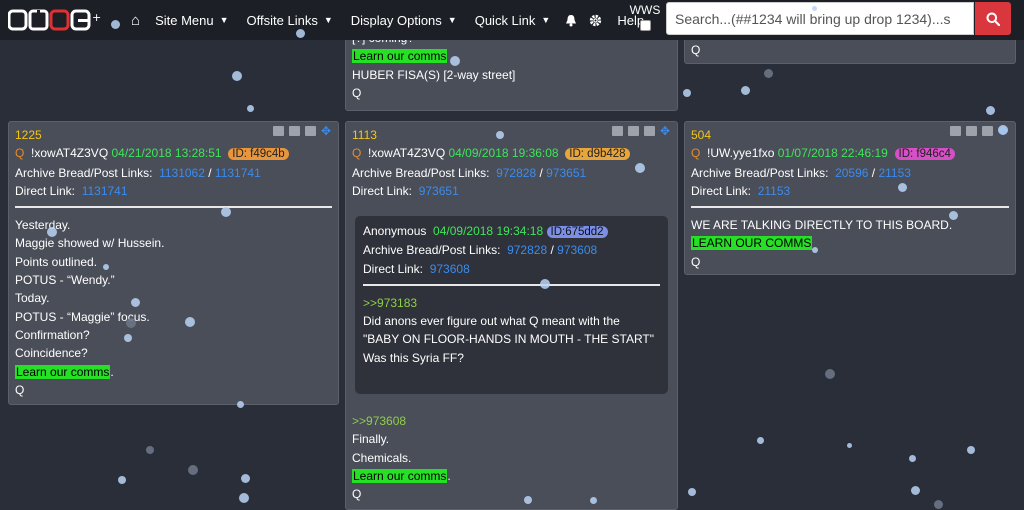 Image resolution: width=1024 pixels, height=510 pixels. I want to click on archive-link-2: 1131741, so click(238, 173).